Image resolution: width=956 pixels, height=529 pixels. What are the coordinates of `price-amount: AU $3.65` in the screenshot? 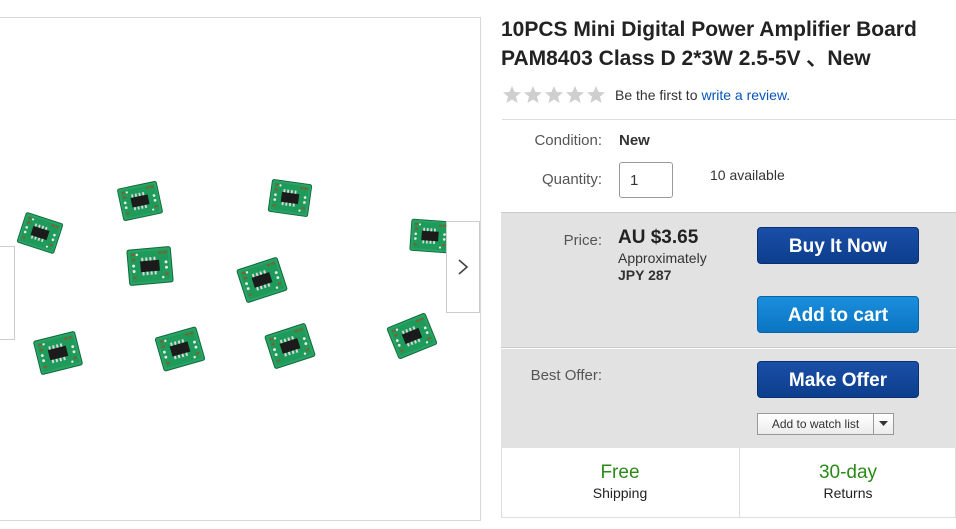 It's located at (658, 237).